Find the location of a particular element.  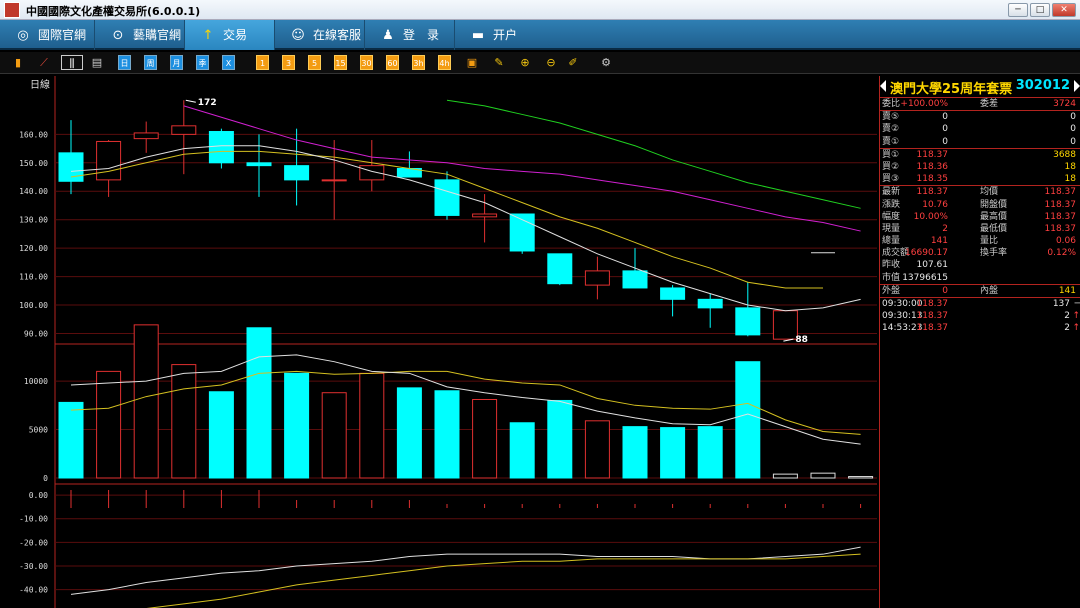

direction-icon: ─ is located at coordinates (1077, 304).